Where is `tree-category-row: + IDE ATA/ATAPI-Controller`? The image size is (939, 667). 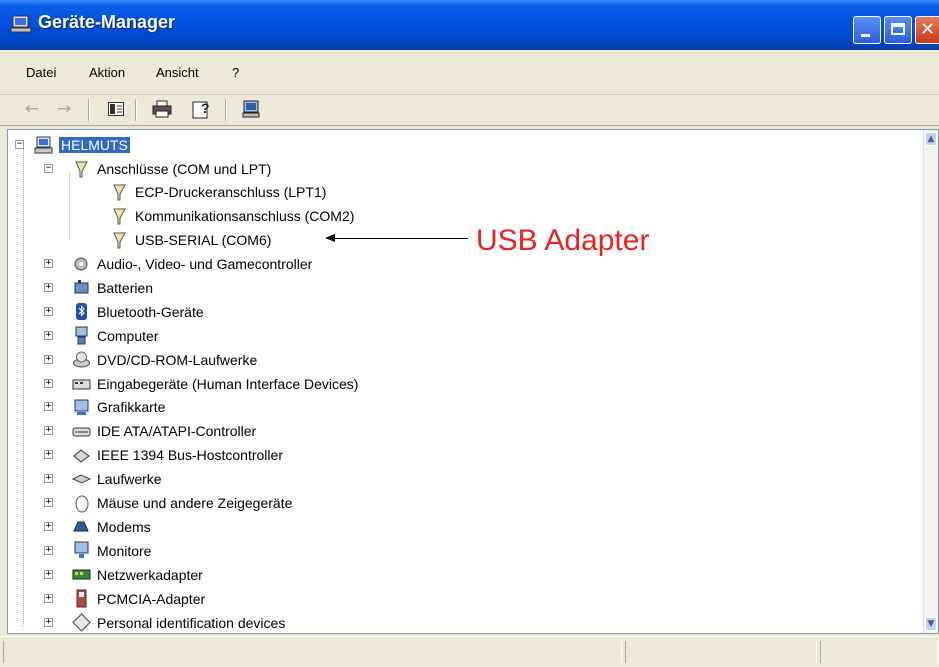
tree-category-row: + IDE ATA/ATAPI-Controller is located at coordinates (134, 431).